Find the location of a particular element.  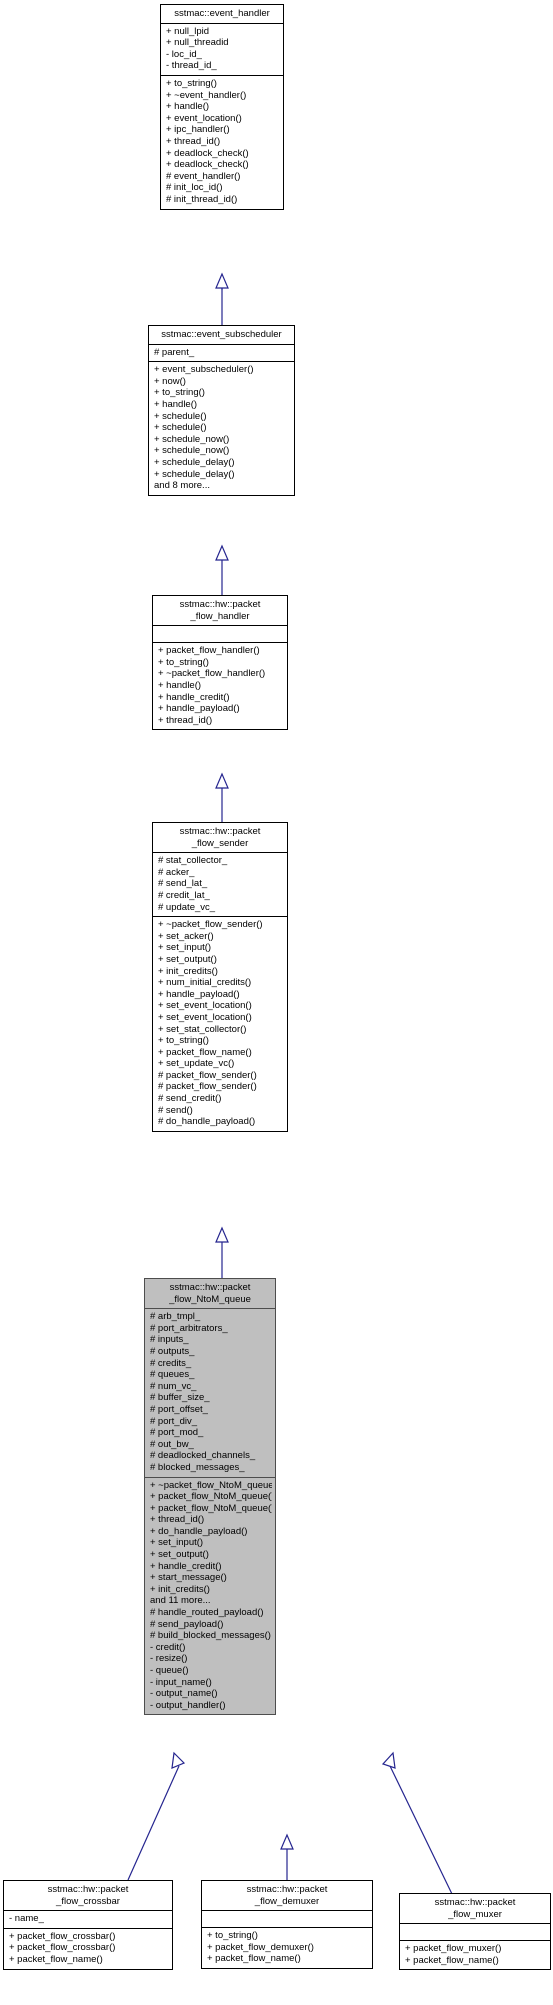

attribute-row: # deadlocked_channels_ is located at coordinates (203, 1456).